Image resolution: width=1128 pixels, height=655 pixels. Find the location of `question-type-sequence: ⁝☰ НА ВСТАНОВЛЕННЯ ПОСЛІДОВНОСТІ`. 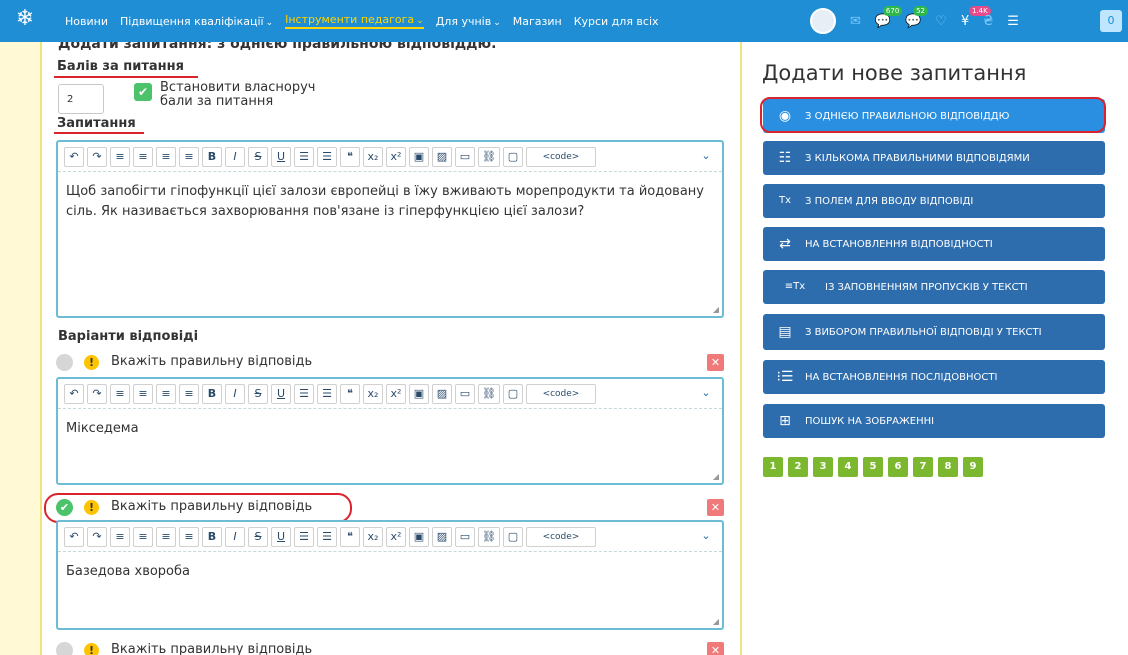

question-type-sequence: ⁝☰ НА ВСТАНОВЛЕННЯ ПОСЛІДОВНОСТІ is located at coordinates (934, 377).